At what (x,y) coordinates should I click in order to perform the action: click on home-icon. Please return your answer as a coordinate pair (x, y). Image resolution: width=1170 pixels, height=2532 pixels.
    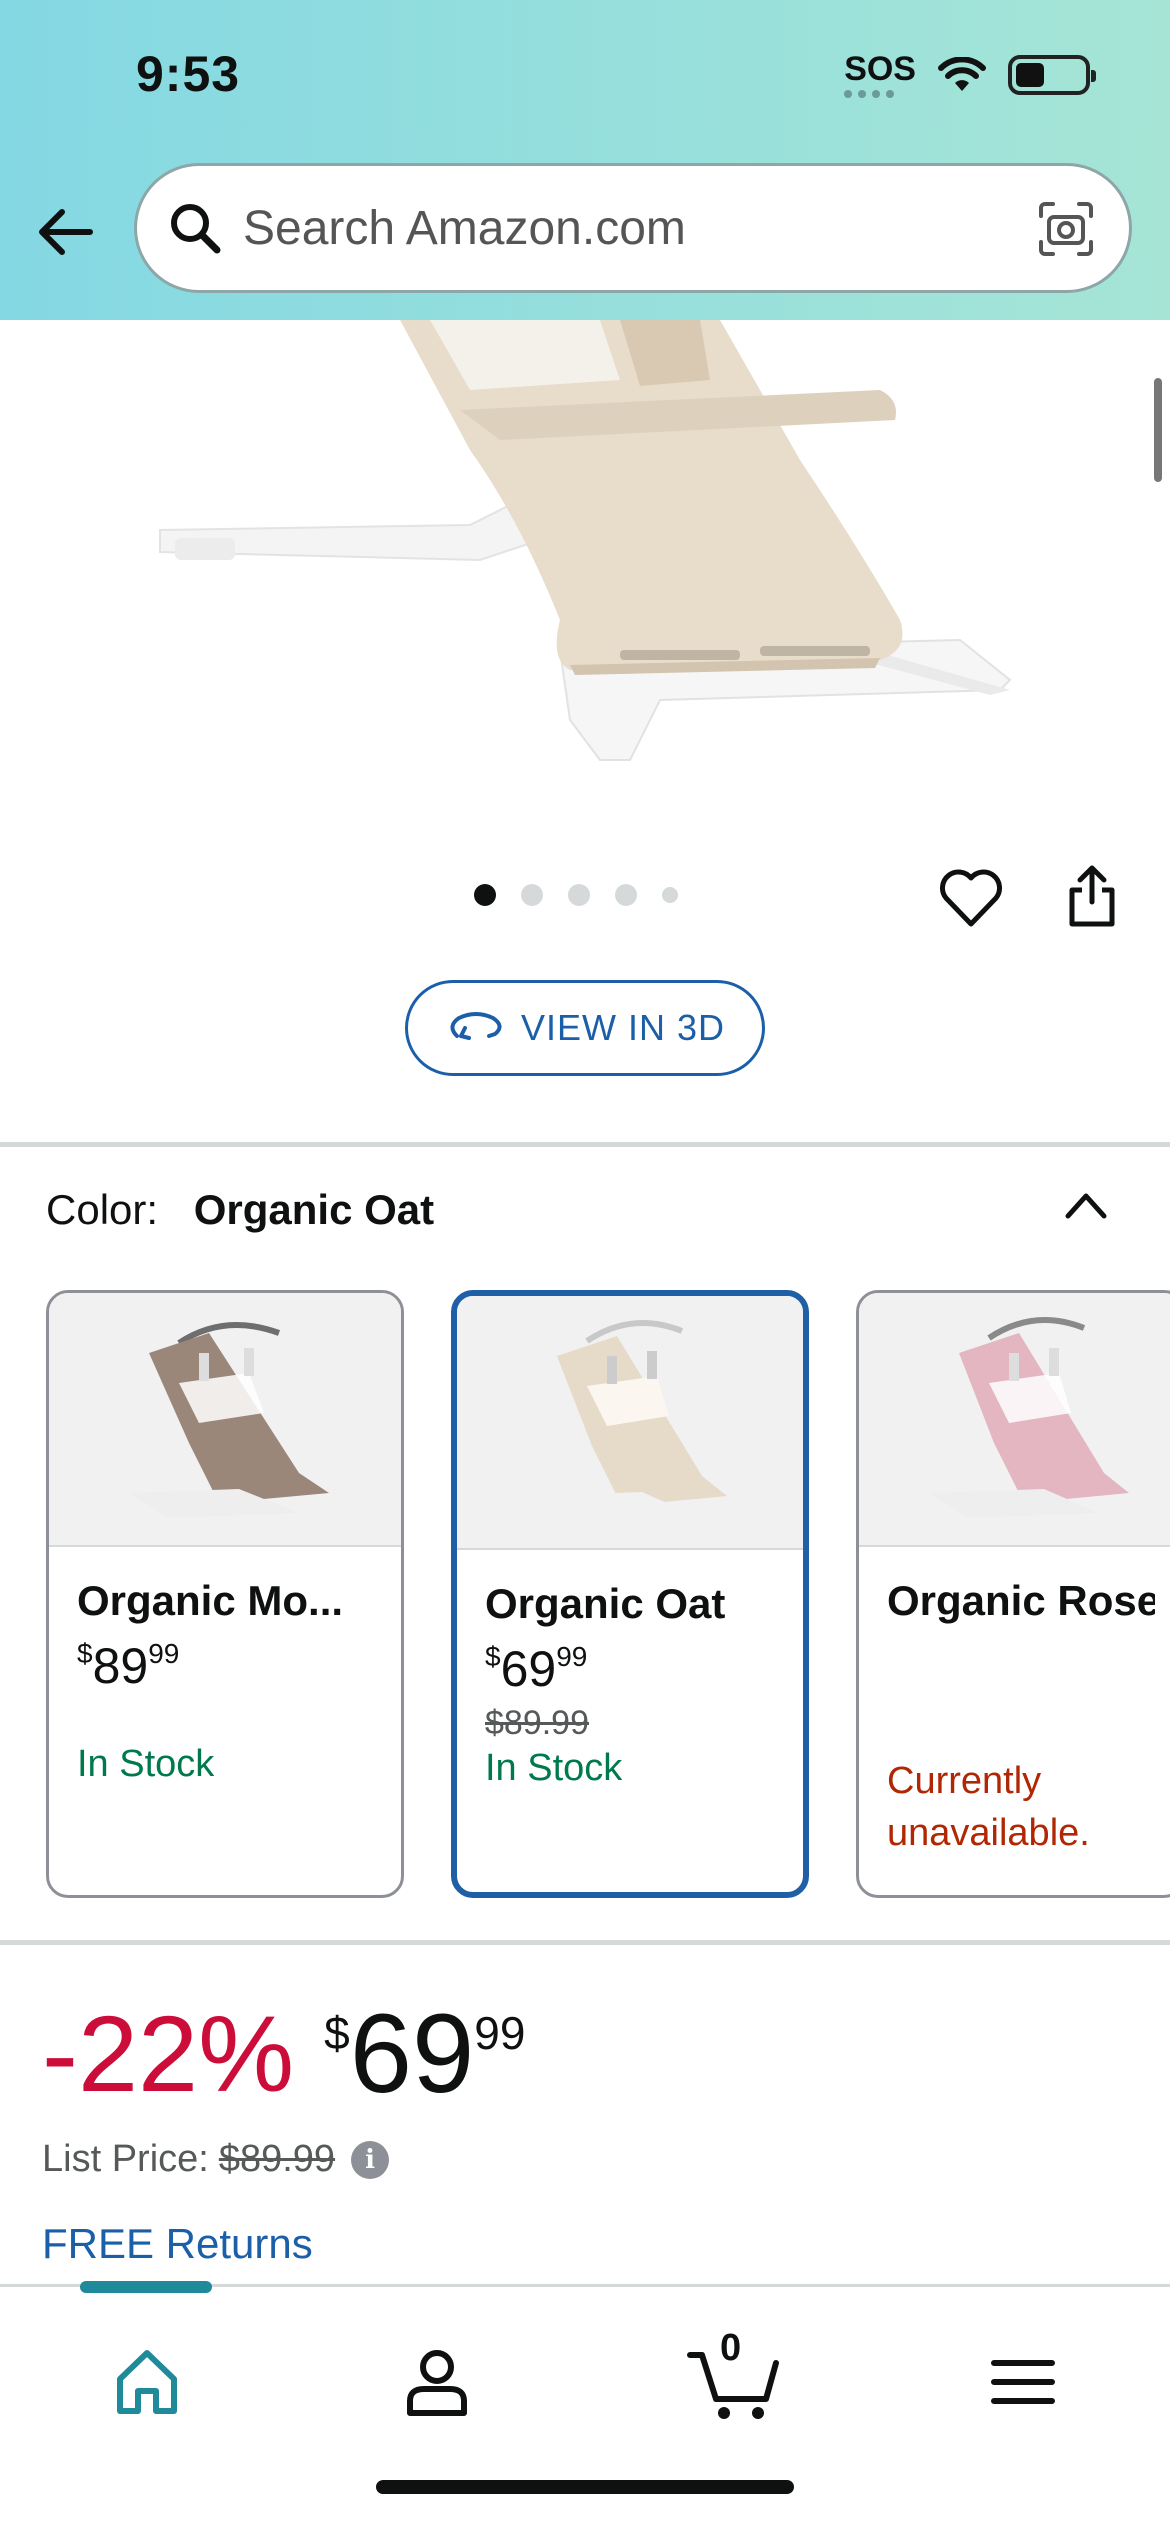
    Looking at the image, I should click on (147, 2382).